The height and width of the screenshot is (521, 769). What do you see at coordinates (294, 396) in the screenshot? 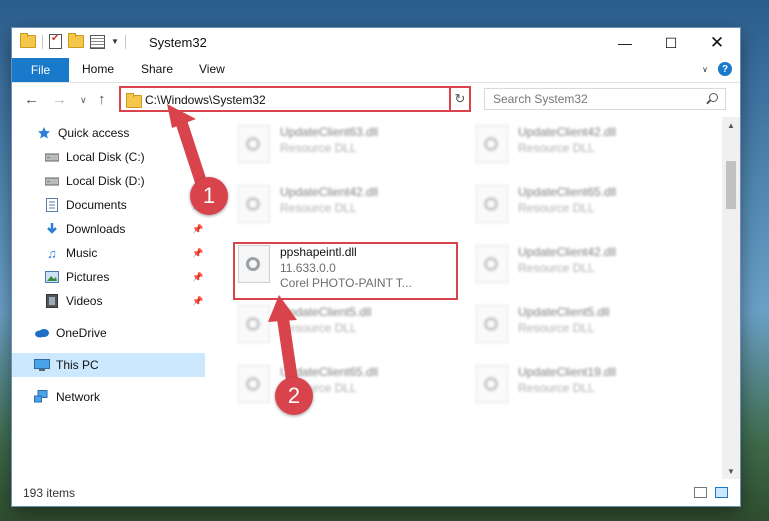
I see `step-2-badge: 2` at bounding box center [294, 396].